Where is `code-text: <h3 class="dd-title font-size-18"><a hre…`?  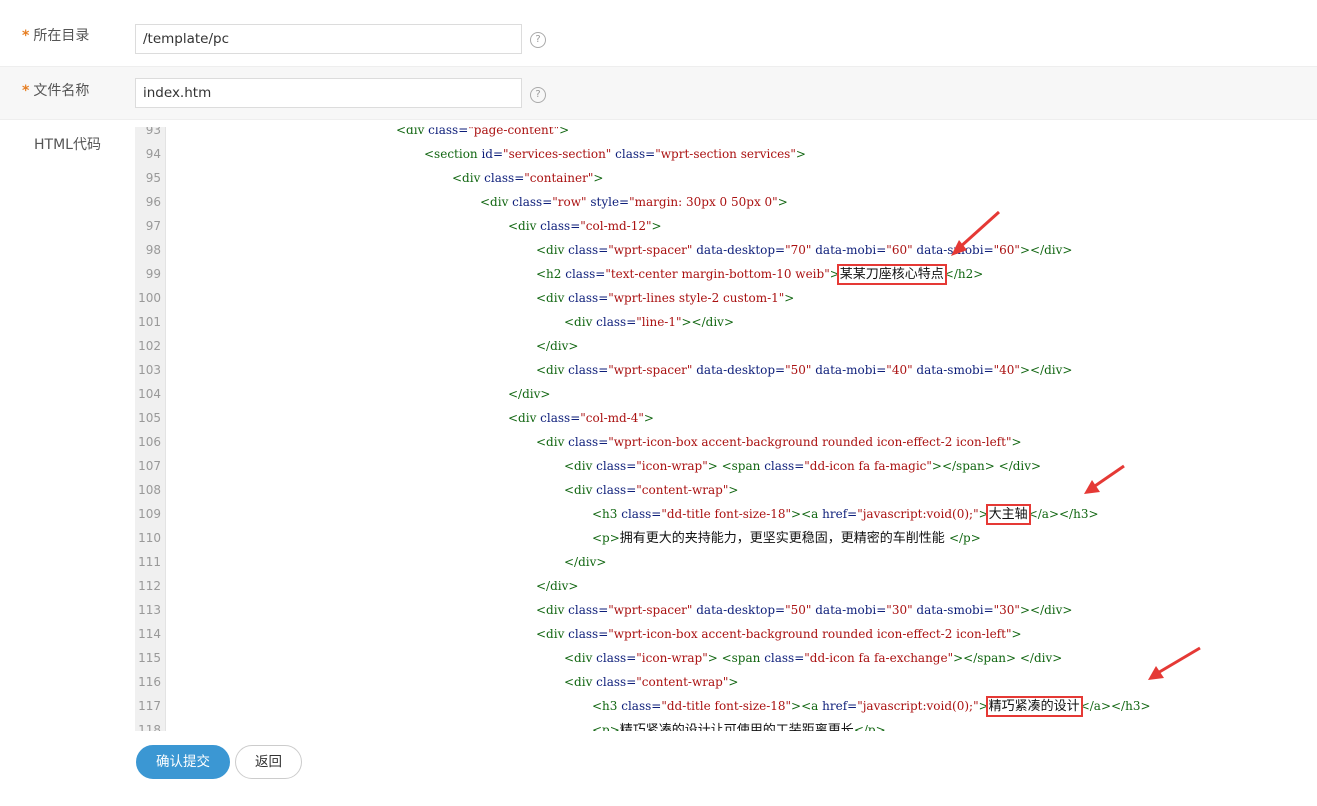
code-text: <h3 class="dd-title font-size-18"><a hre… is located at coordinates (845, 514).